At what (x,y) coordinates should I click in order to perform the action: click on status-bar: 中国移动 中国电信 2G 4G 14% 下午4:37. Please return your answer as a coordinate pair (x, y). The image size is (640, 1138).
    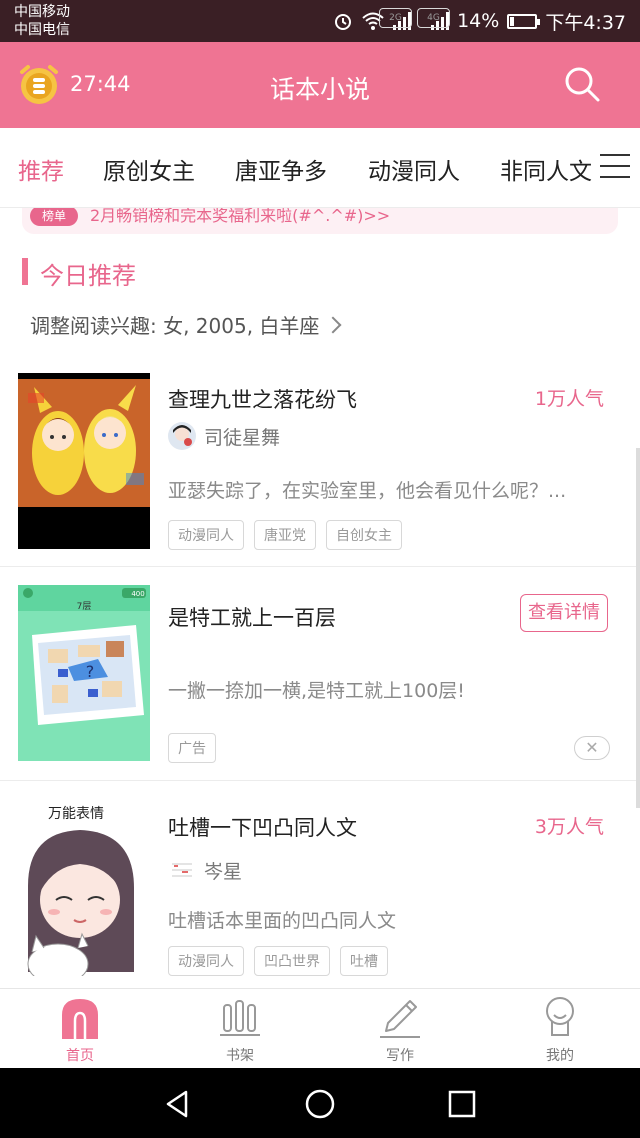
    Looking at the image, I should click on (320, 21).